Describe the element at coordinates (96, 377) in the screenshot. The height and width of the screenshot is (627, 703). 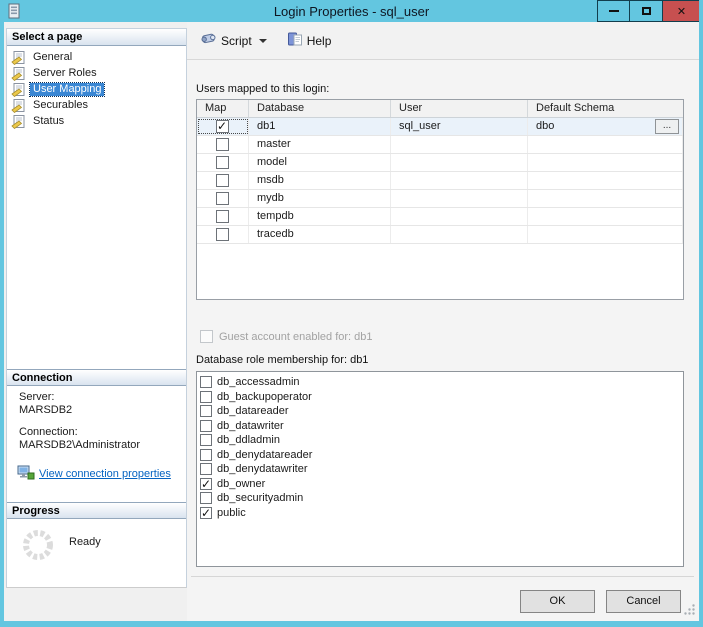
I see `connection-header: Connection` at that location.